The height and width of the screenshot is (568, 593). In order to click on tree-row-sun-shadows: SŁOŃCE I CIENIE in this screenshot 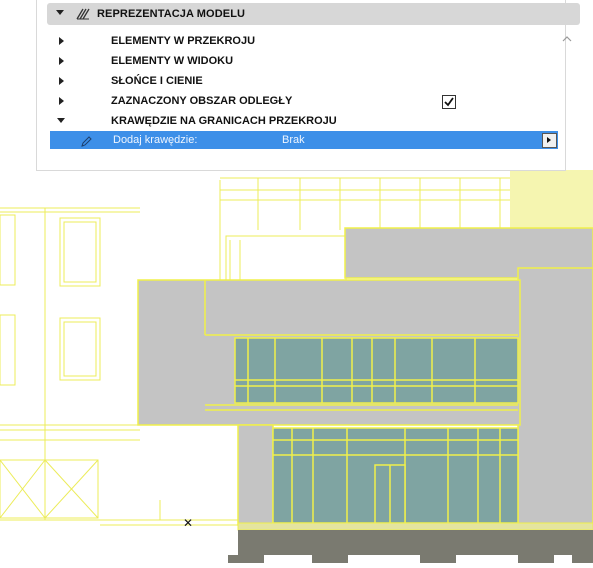, I will do `click(309, 81)`.